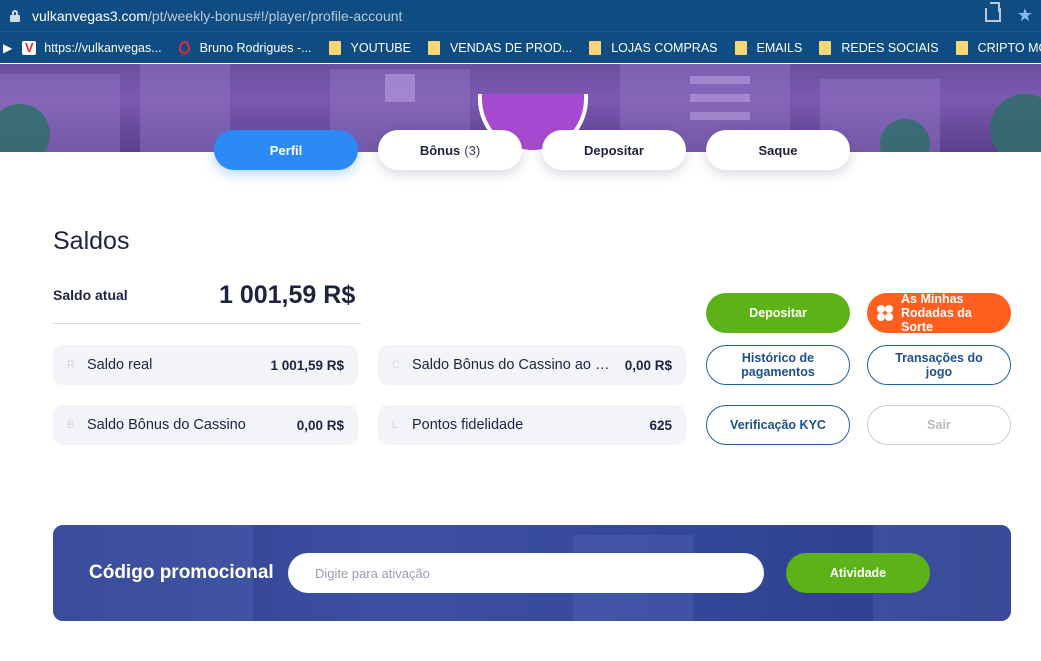 Image resolution: width=1041 pixels, height=661 pixels. I want to click on bookmark-lojas: LOJAS COMPRAS, so click(653, 47).